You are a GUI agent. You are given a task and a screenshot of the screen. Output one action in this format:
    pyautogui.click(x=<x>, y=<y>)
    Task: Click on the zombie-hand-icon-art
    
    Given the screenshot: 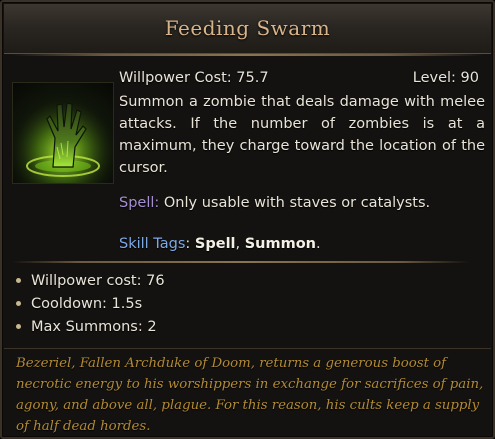 What is the action you would take?
    pyautogui.click(x=63, y=133)
    